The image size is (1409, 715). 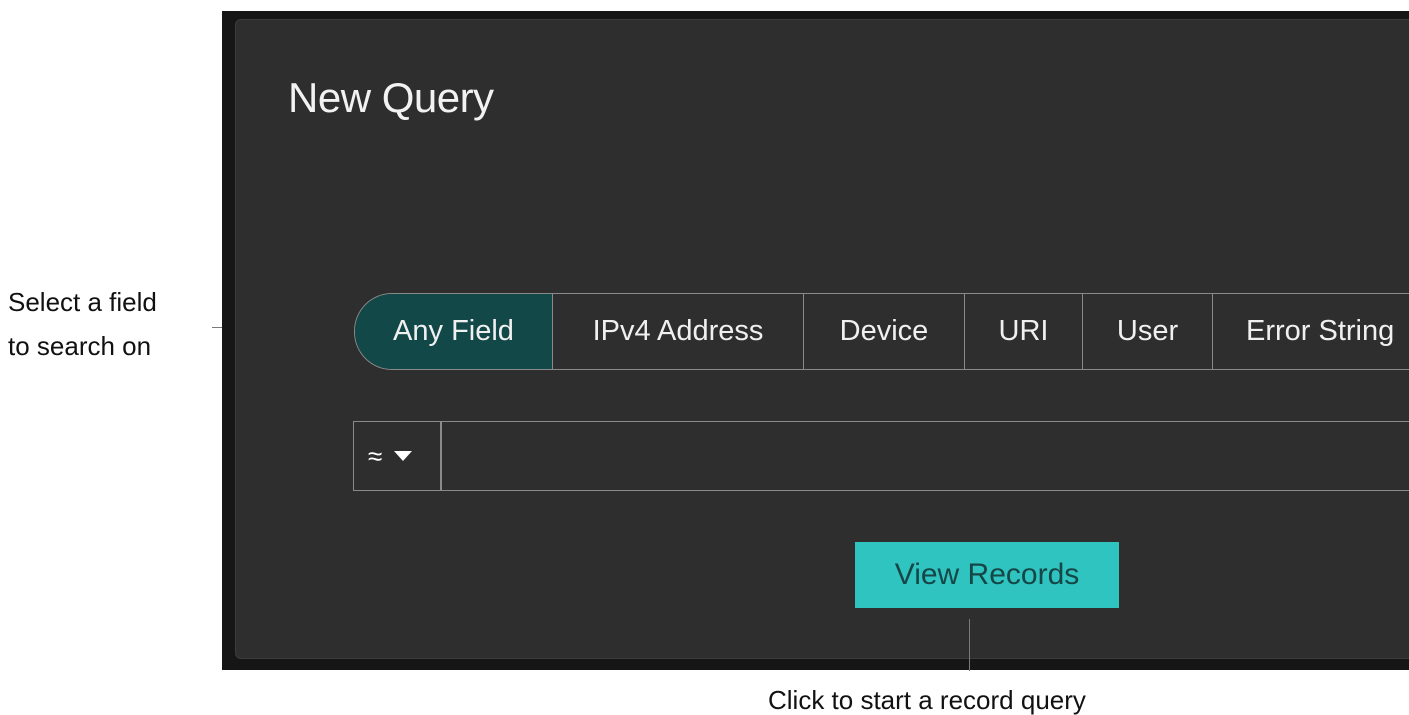 I want to click on operator-dropdown: ≈, so click(x=398, y=456).